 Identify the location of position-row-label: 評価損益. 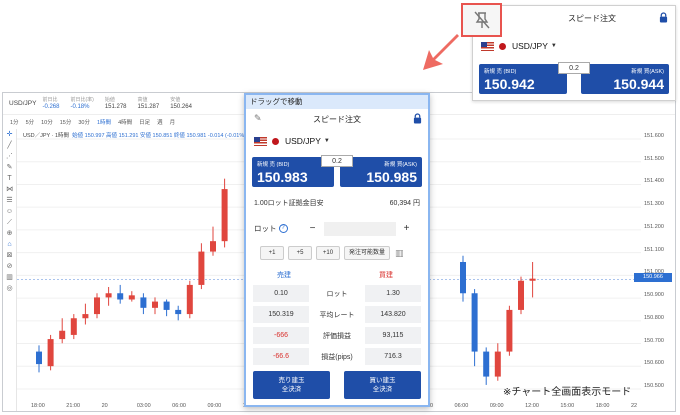
(337, 336).